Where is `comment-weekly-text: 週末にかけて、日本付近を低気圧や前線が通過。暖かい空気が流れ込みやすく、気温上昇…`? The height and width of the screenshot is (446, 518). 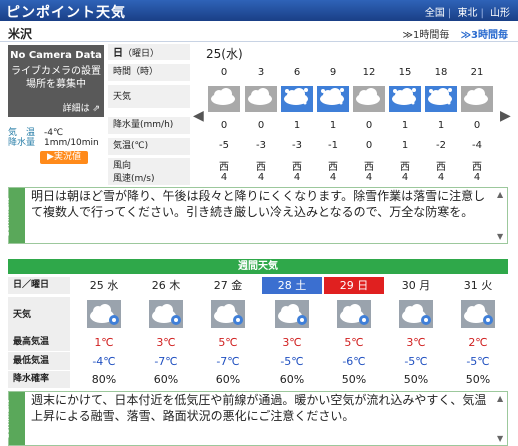
comment-weekly-text: 週末にかけて、日本付近を低気圧や前線が通過。暖かい空気が流れ込みやすく、気温上昇… is located at coordinates (259, 408).